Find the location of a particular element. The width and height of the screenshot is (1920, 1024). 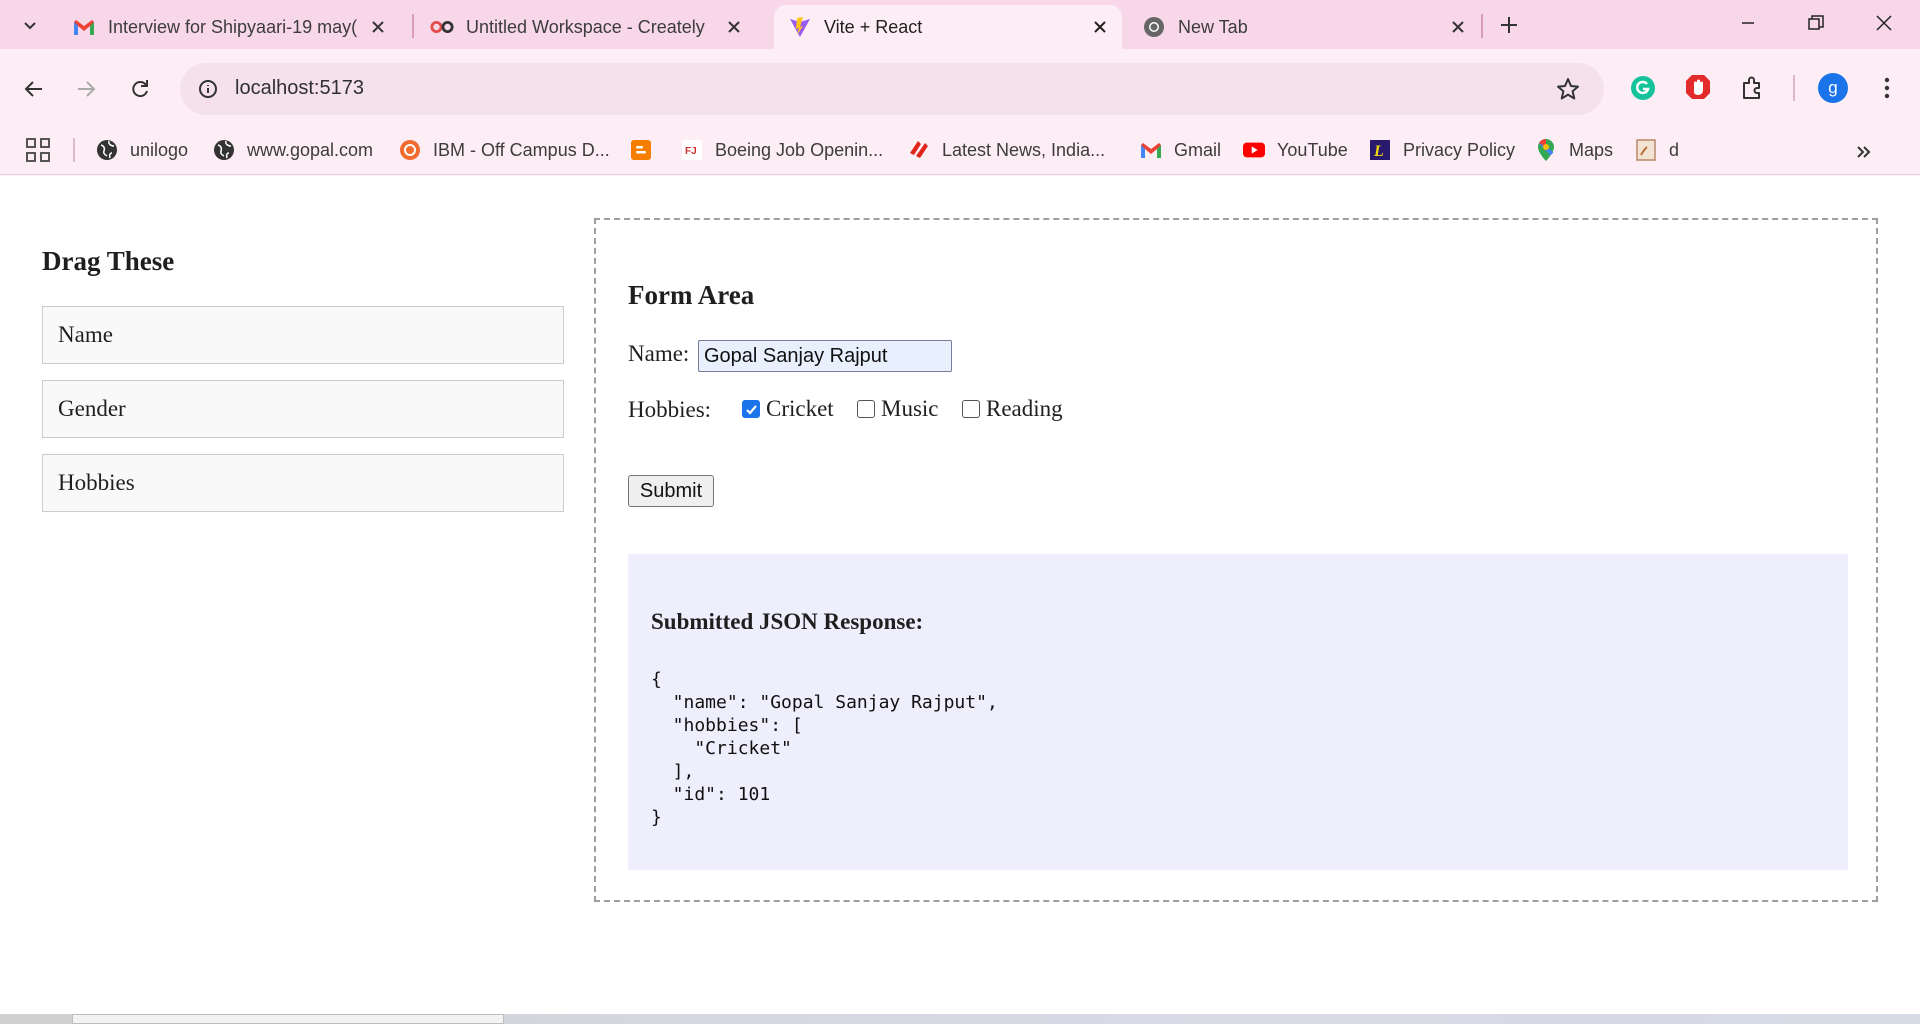

minimize-button is located at coordinates (1748, 23).